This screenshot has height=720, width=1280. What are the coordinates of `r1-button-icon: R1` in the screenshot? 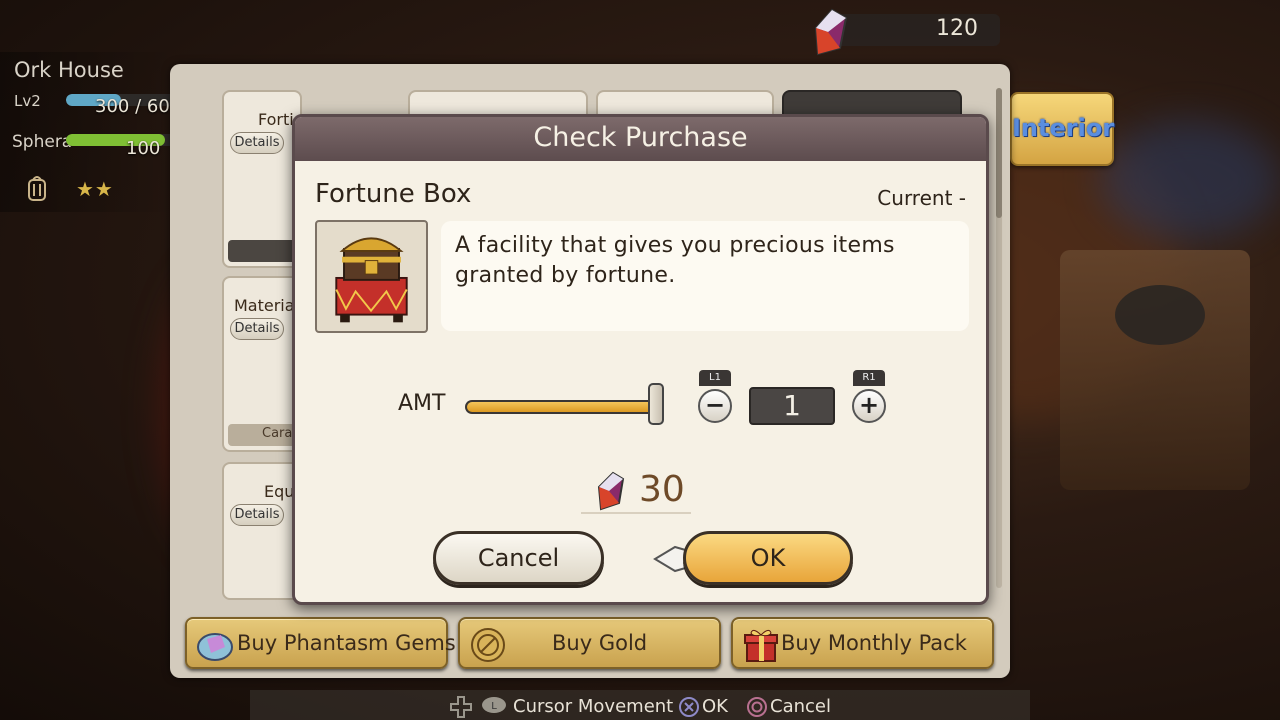 It's located at (869, 378).